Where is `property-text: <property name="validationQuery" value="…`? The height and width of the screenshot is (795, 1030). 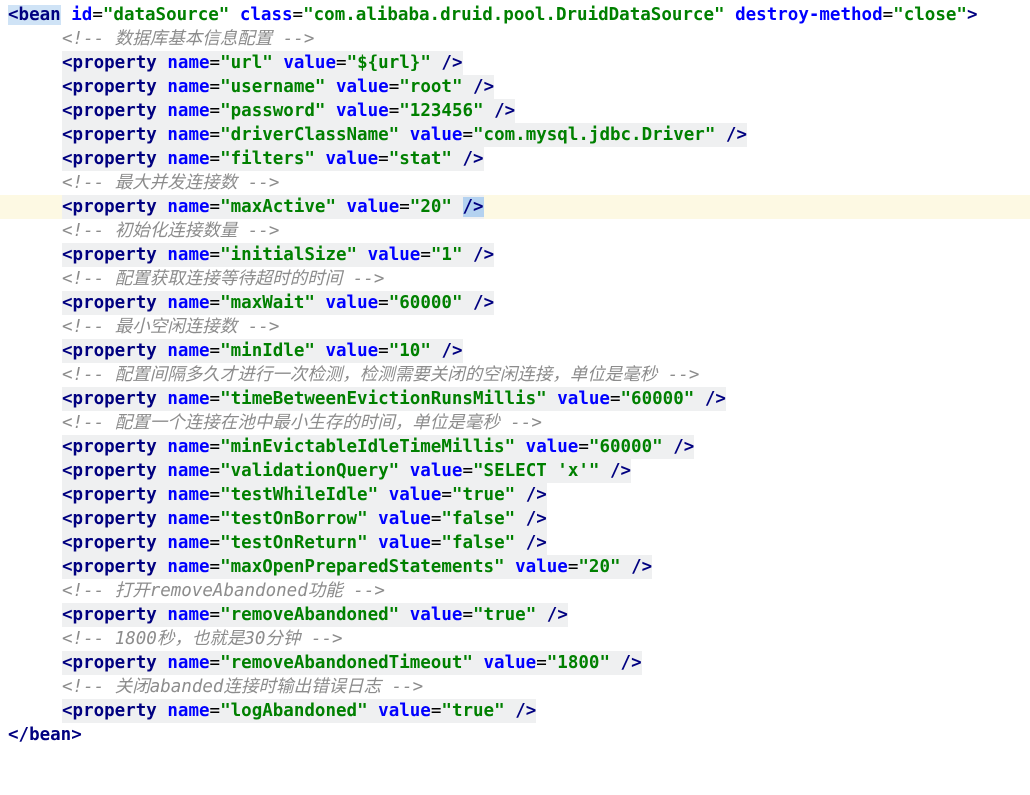
property-text: <property name="validationQuery" value="… is located at coordinates (347, 471).